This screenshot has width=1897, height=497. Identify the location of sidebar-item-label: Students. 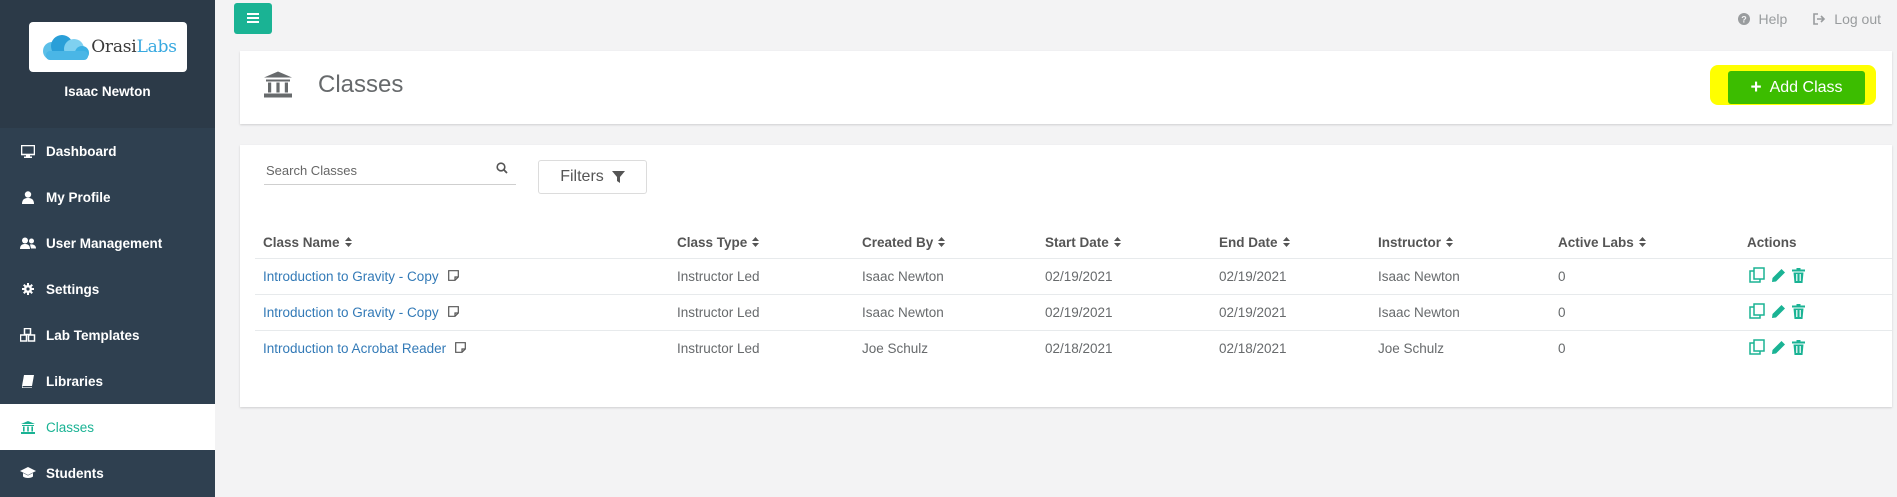
(75, 473).